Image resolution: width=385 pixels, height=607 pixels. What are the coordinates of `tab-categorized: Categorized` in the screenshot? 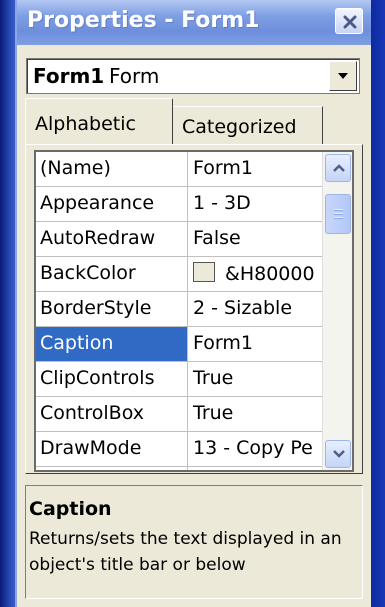 It's located at (248, 125).